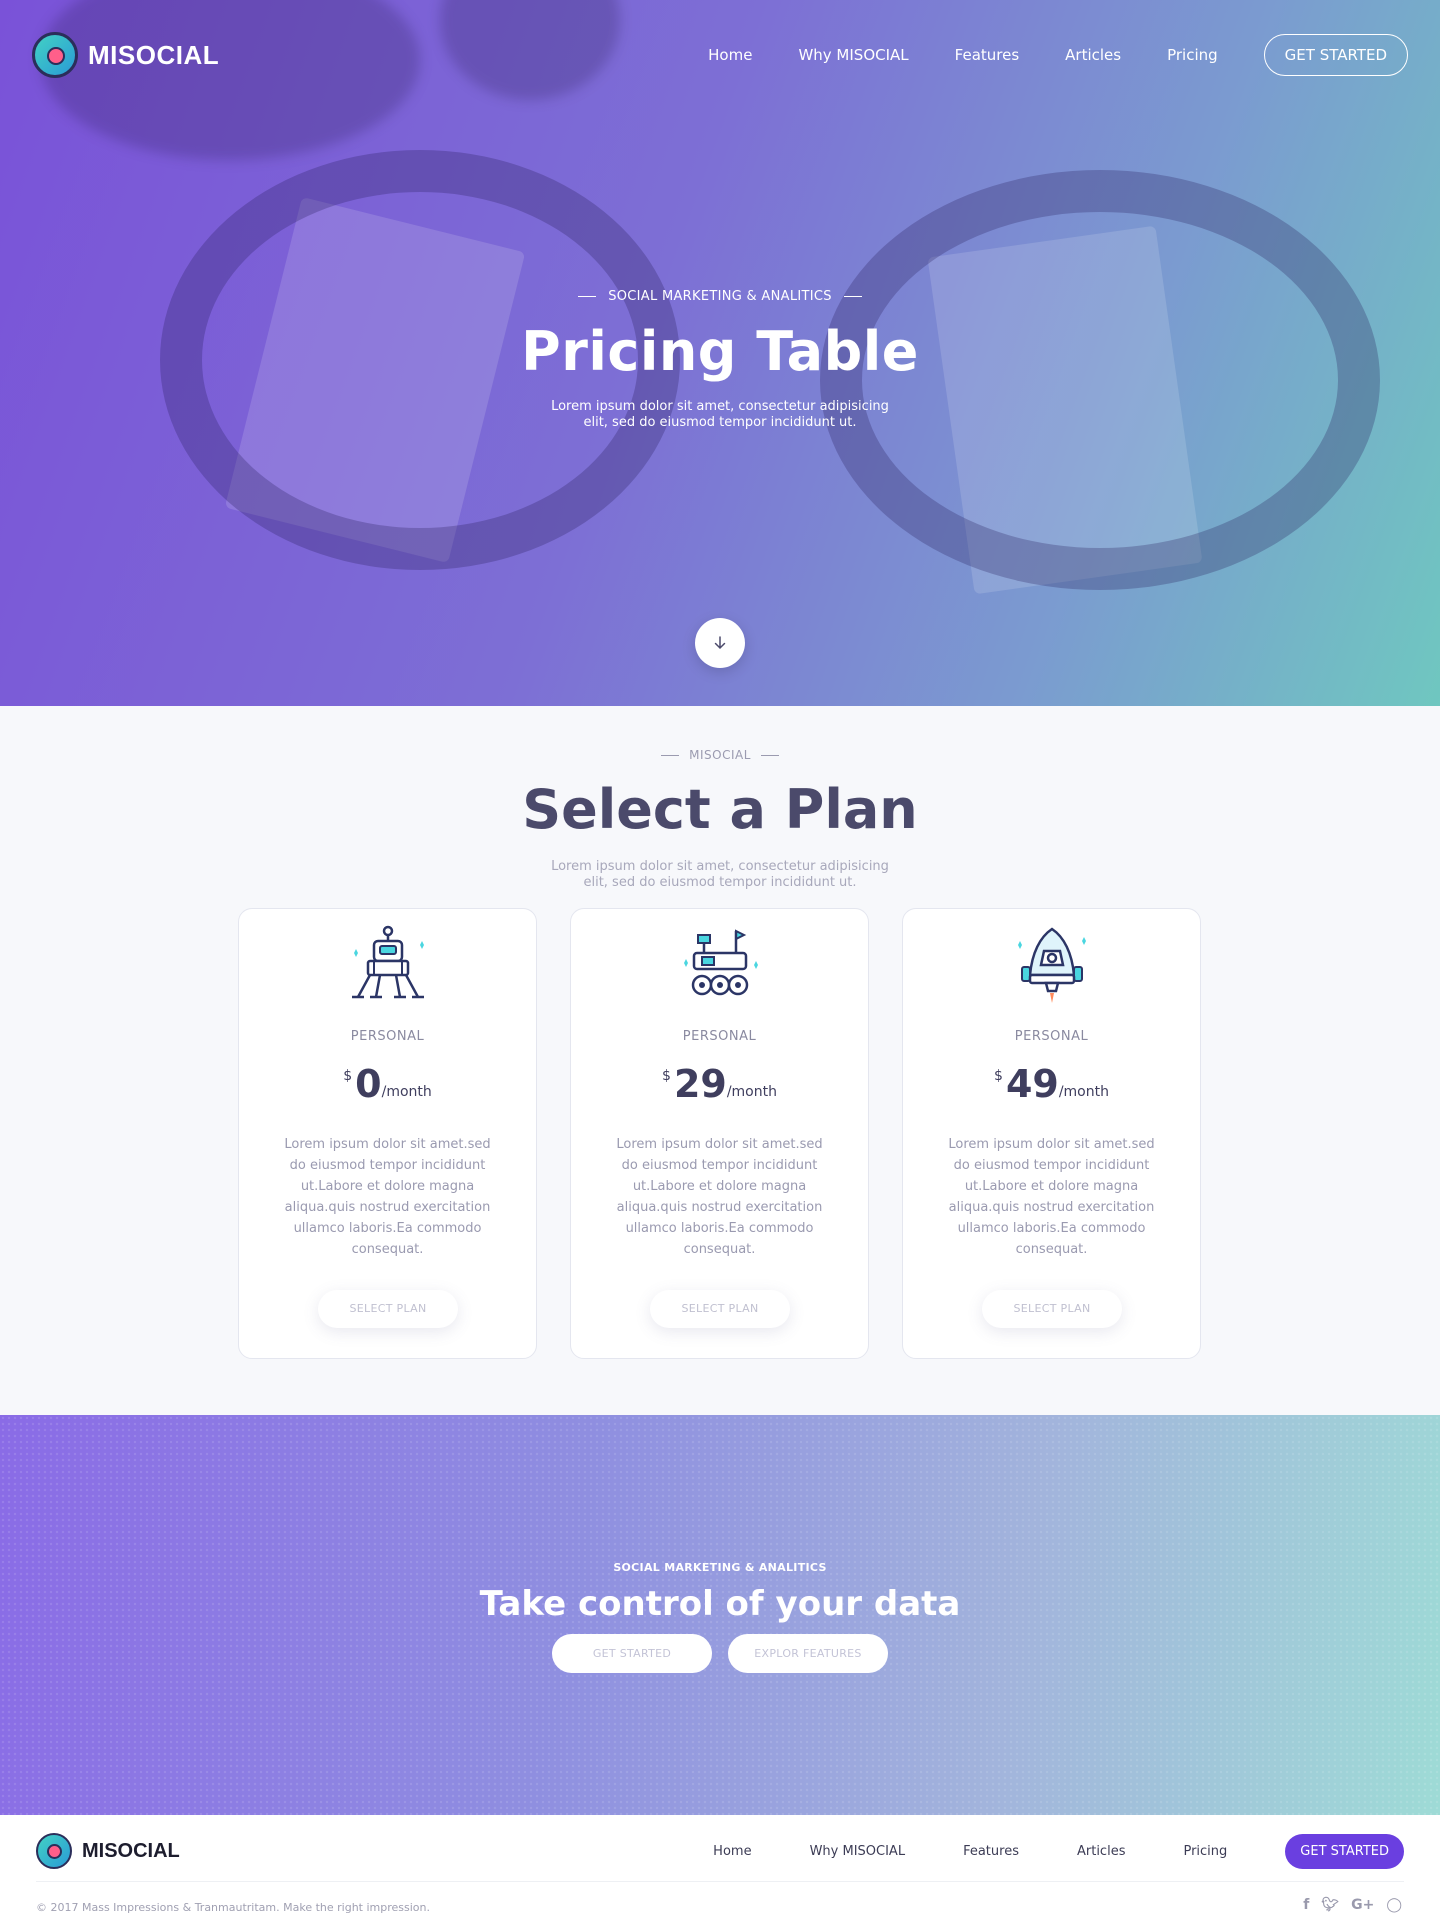 The image size is (1440, 1931). Describe the element at coordinates (1362, 1905) in the screenshot. I see `google-plus-icon: G+` at that location.